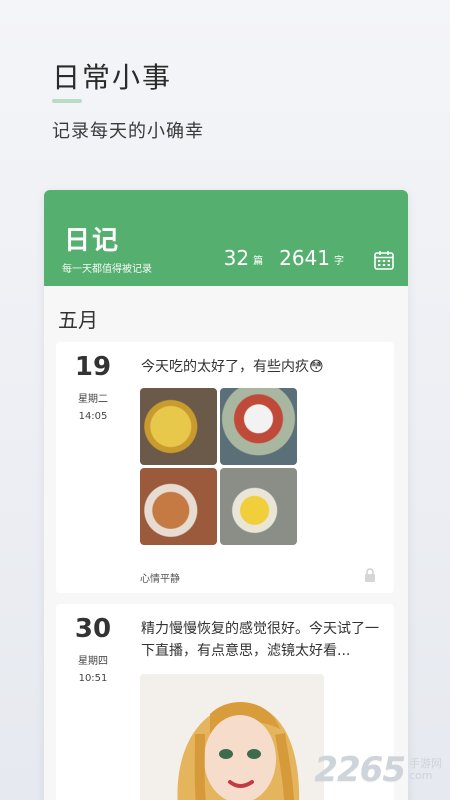 The width and height of the screenshot is (450, 800). What do you see at coordinates (219, 466) in the screenshot?
I see `photo-grid` at bounding box center [219, 466].